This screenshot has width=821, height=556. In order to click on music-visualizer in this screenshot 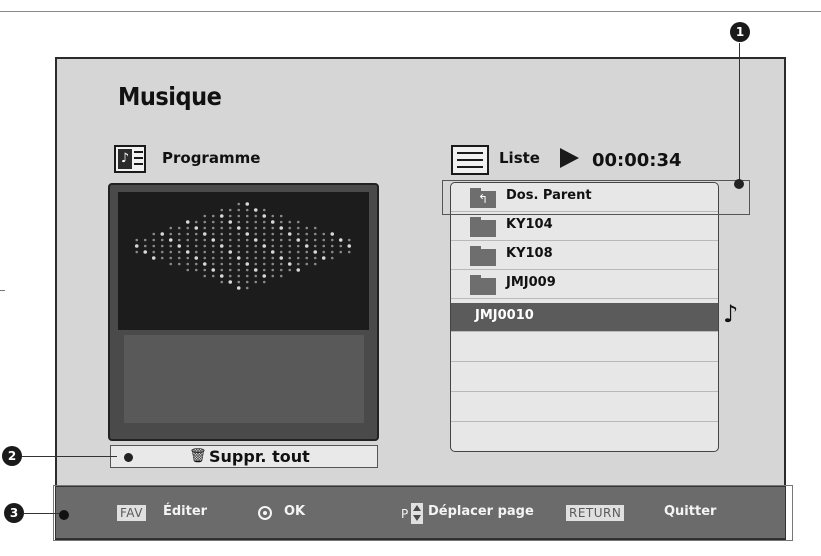, I will do `click(243, 261)`.